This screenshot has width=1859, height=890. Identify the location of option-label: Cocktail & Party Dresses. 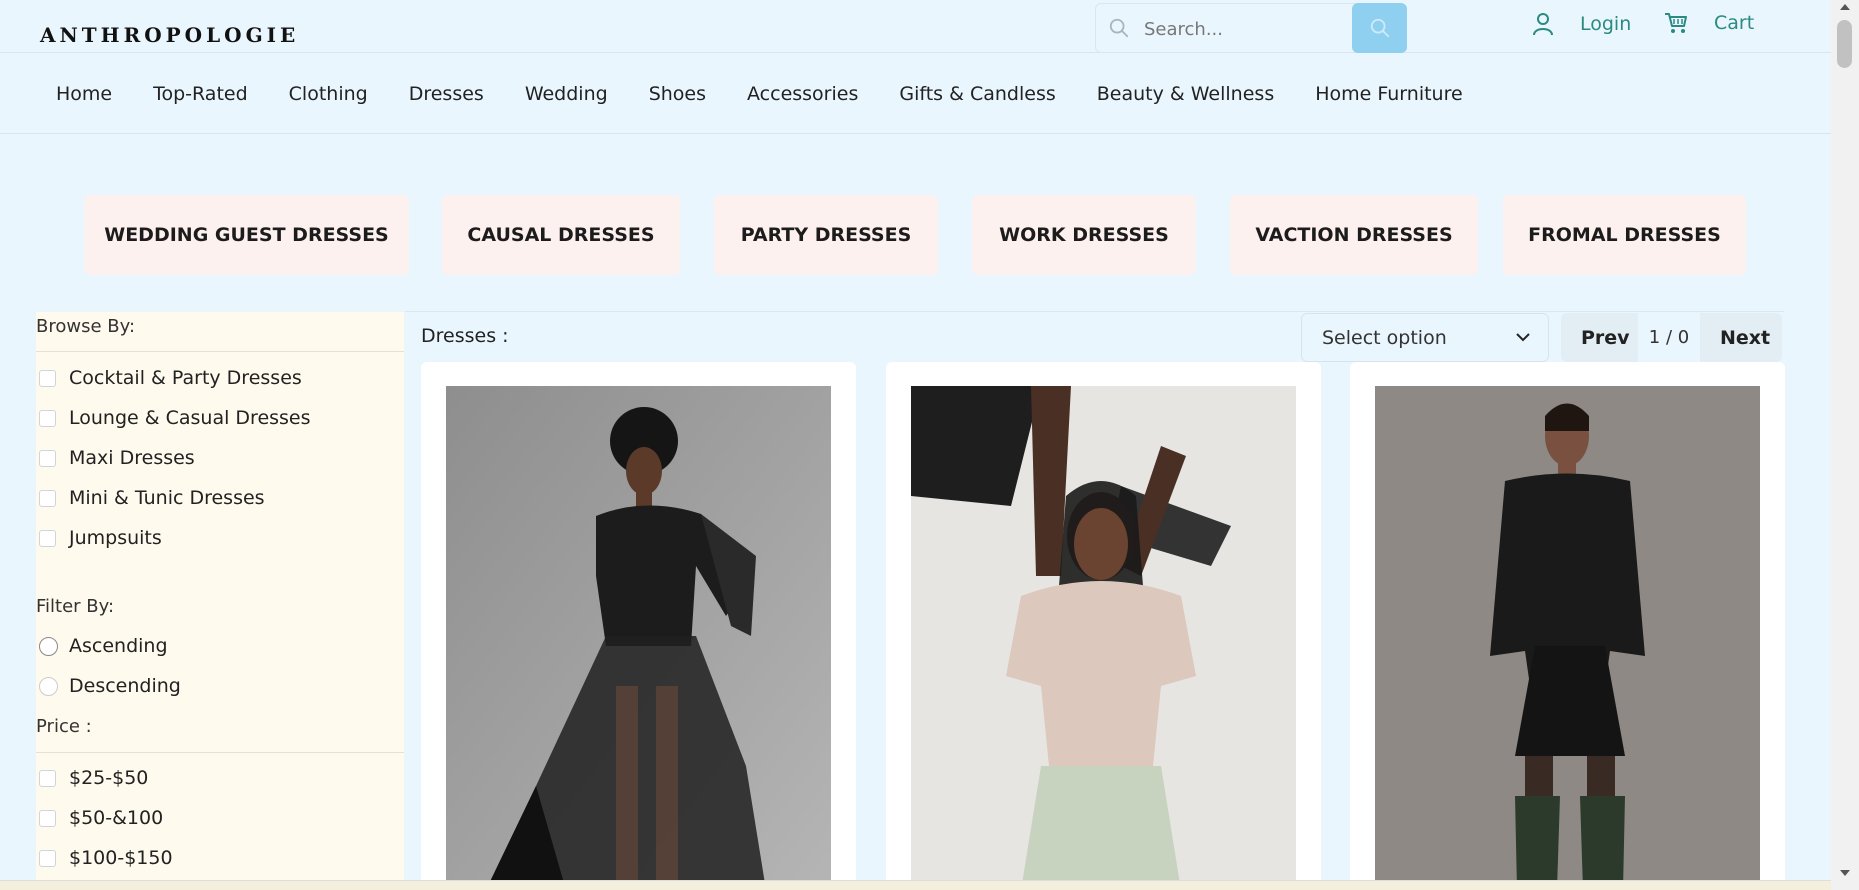
(185, 378).